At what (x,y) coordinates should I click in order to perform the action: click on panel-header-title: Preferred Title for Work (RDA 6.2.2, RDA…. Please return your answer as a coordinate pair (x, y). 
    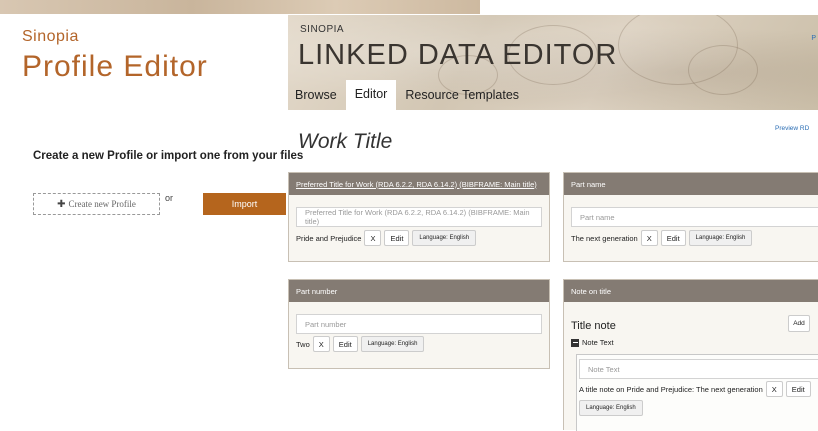
    Looking at the image, I should click on (416, 184).